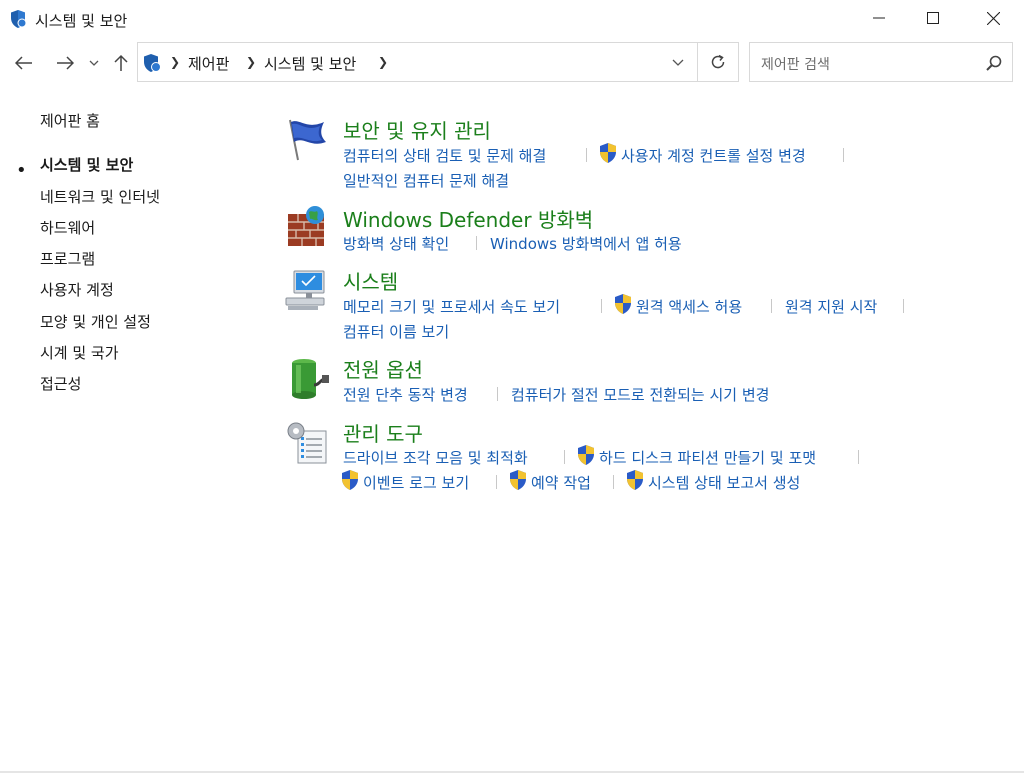  I want to click on task-link-remote-assistance: 원격 지원 시작, so click(831, 306).